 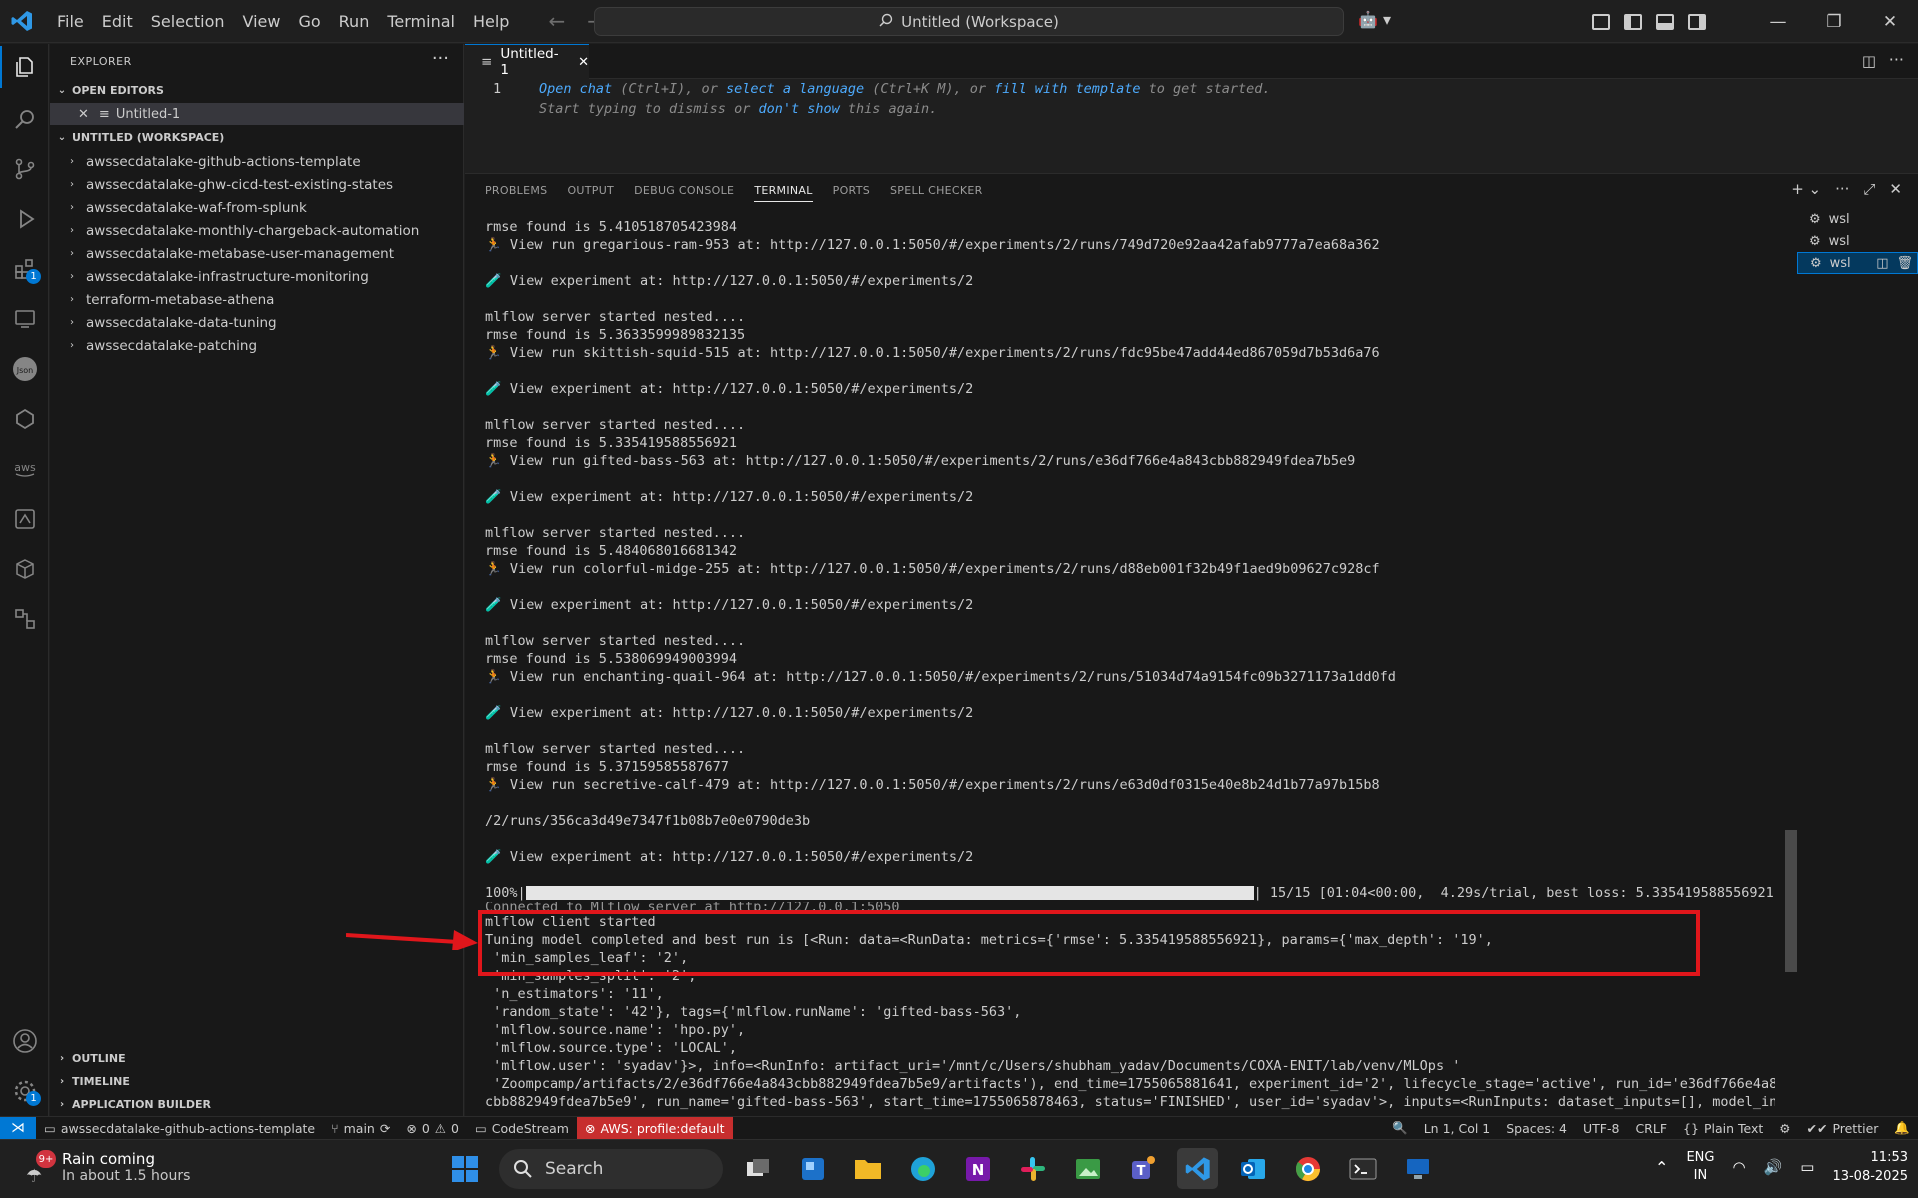 What do you see at coordinates (798, 109) in the screenshot?
I see `dont-show-link: don't show` at bounding box center [798, 109].